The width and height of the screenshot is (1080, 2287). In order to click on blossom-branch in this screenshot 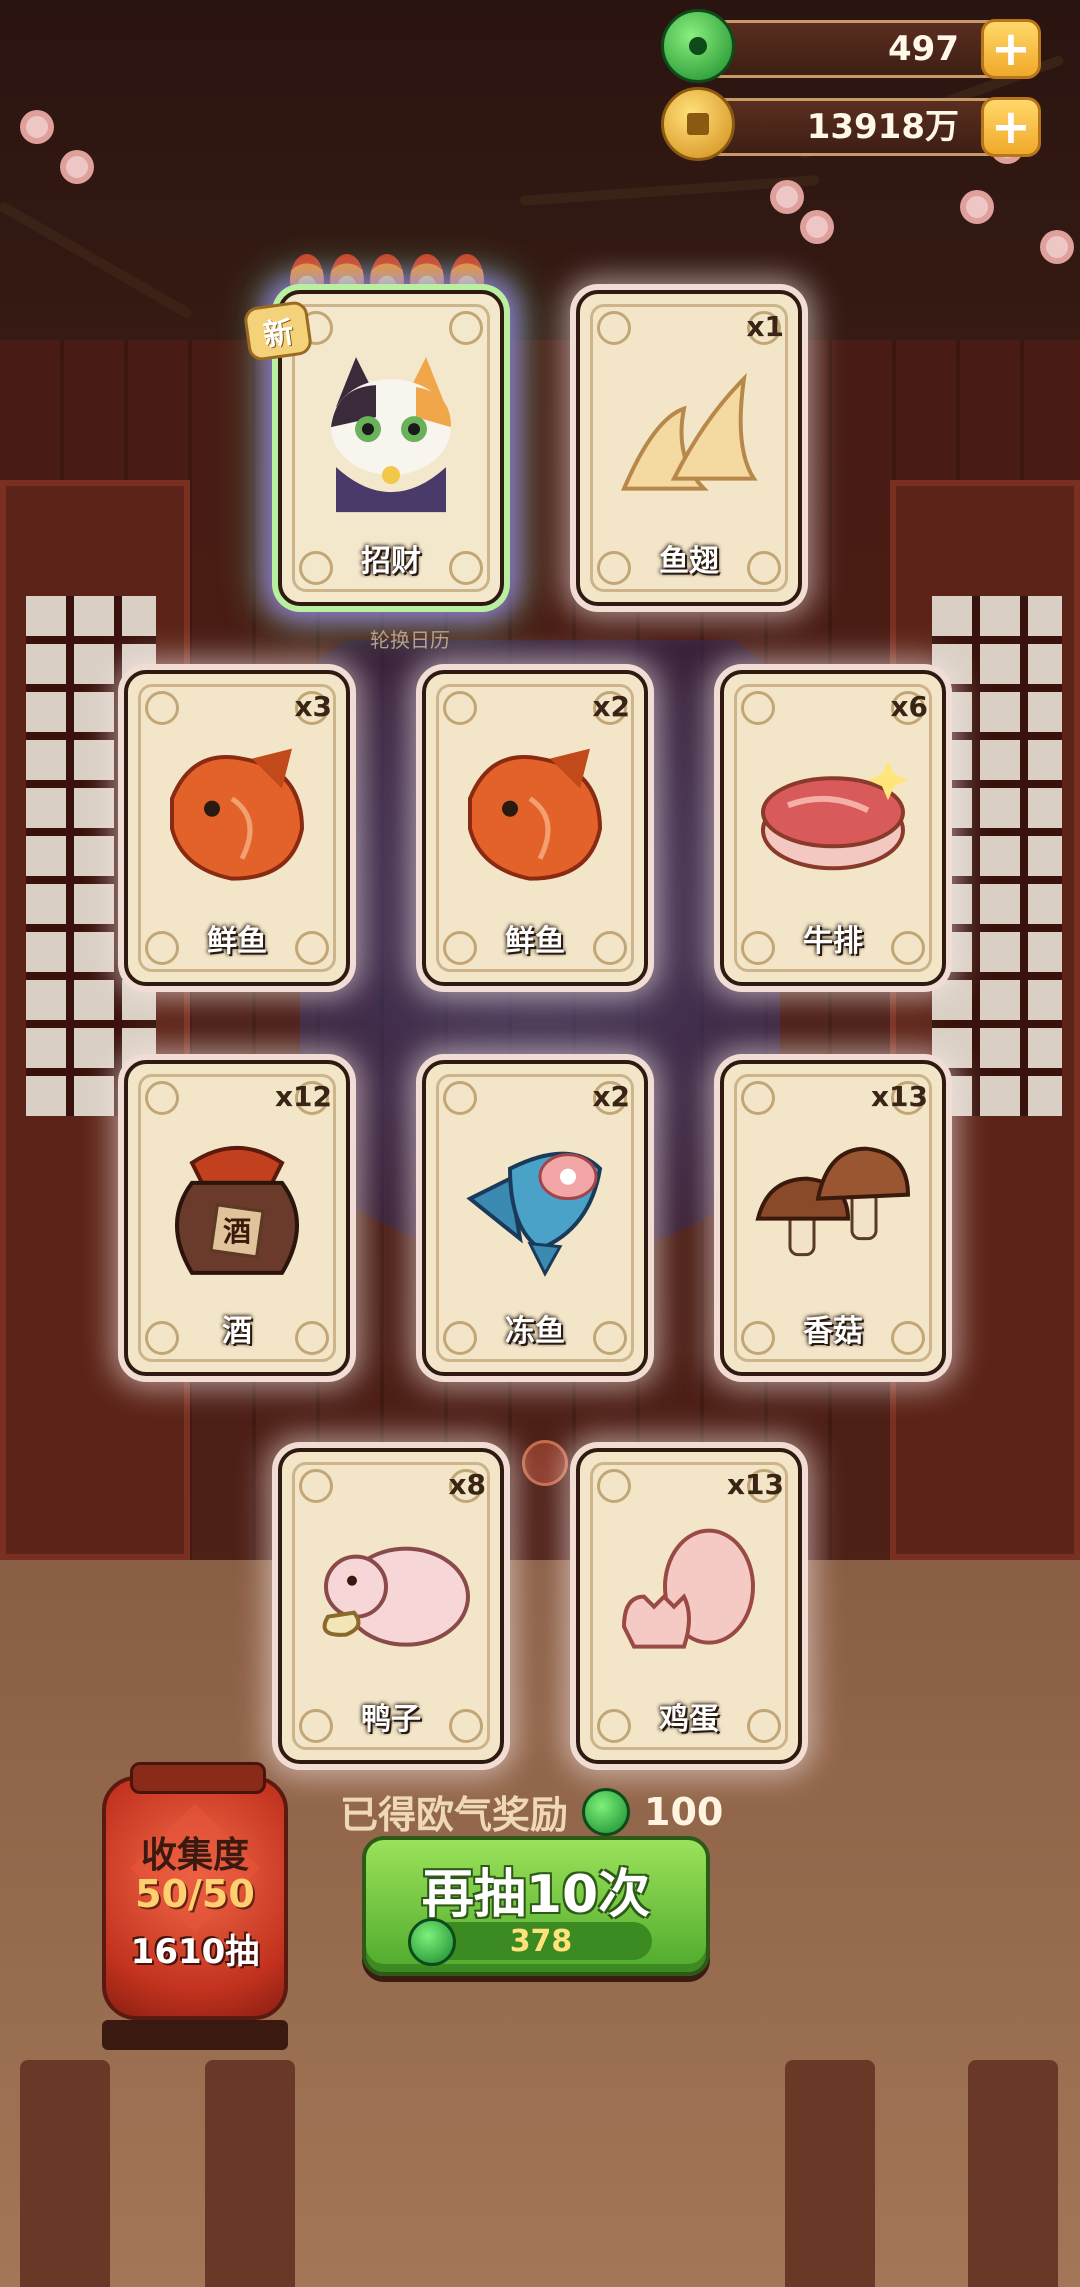, I will do `click(97, 260)`.